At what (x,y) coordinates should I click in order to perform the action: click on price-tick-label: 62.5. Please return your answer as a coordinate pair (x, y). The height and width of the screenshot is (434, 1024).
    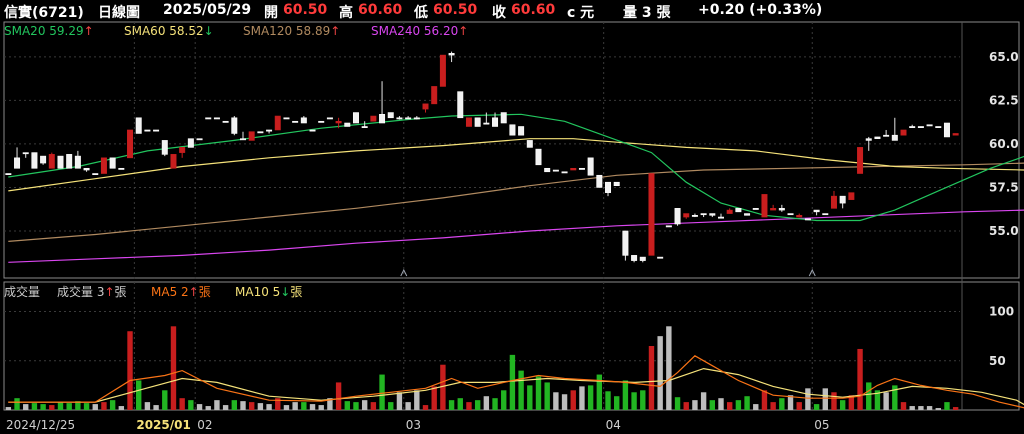
    Looking at the image, I should click on (1004, 100).